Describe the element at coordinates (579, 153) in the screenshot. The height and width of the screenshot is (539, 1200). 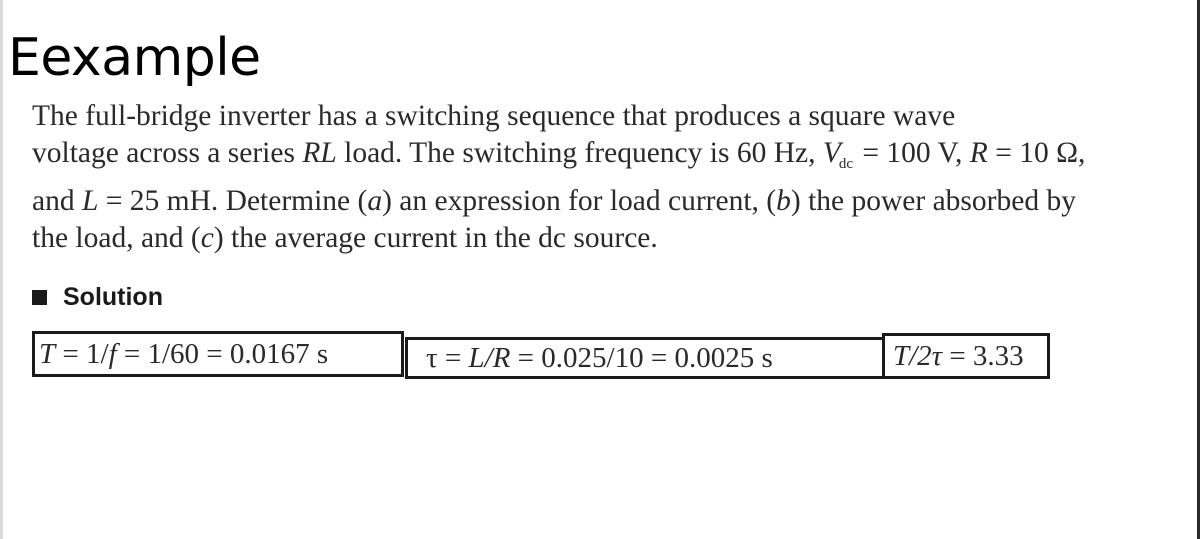
I see `text-span: load. The switching frequency is 60 Hz,` at that location.